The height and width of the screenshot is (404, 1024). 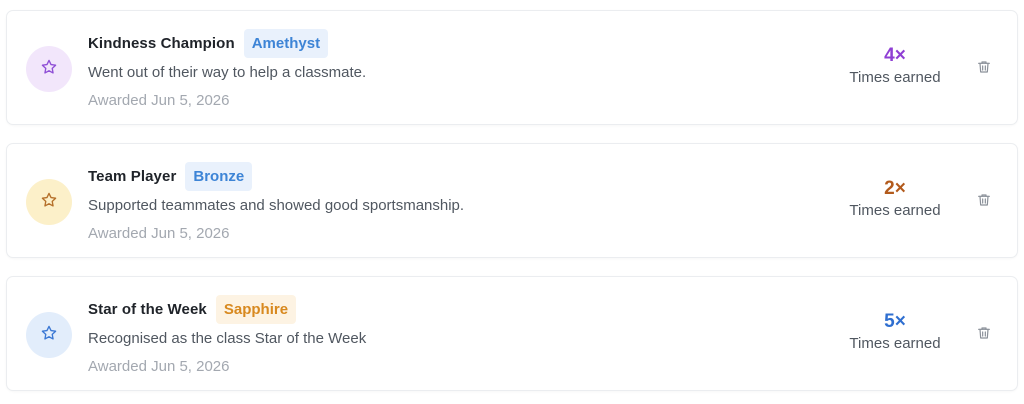 What do you see at coordinates (895, 321) in the screenshot?
I see `times-earned-count: 5×` at bounding box center [895, 321].